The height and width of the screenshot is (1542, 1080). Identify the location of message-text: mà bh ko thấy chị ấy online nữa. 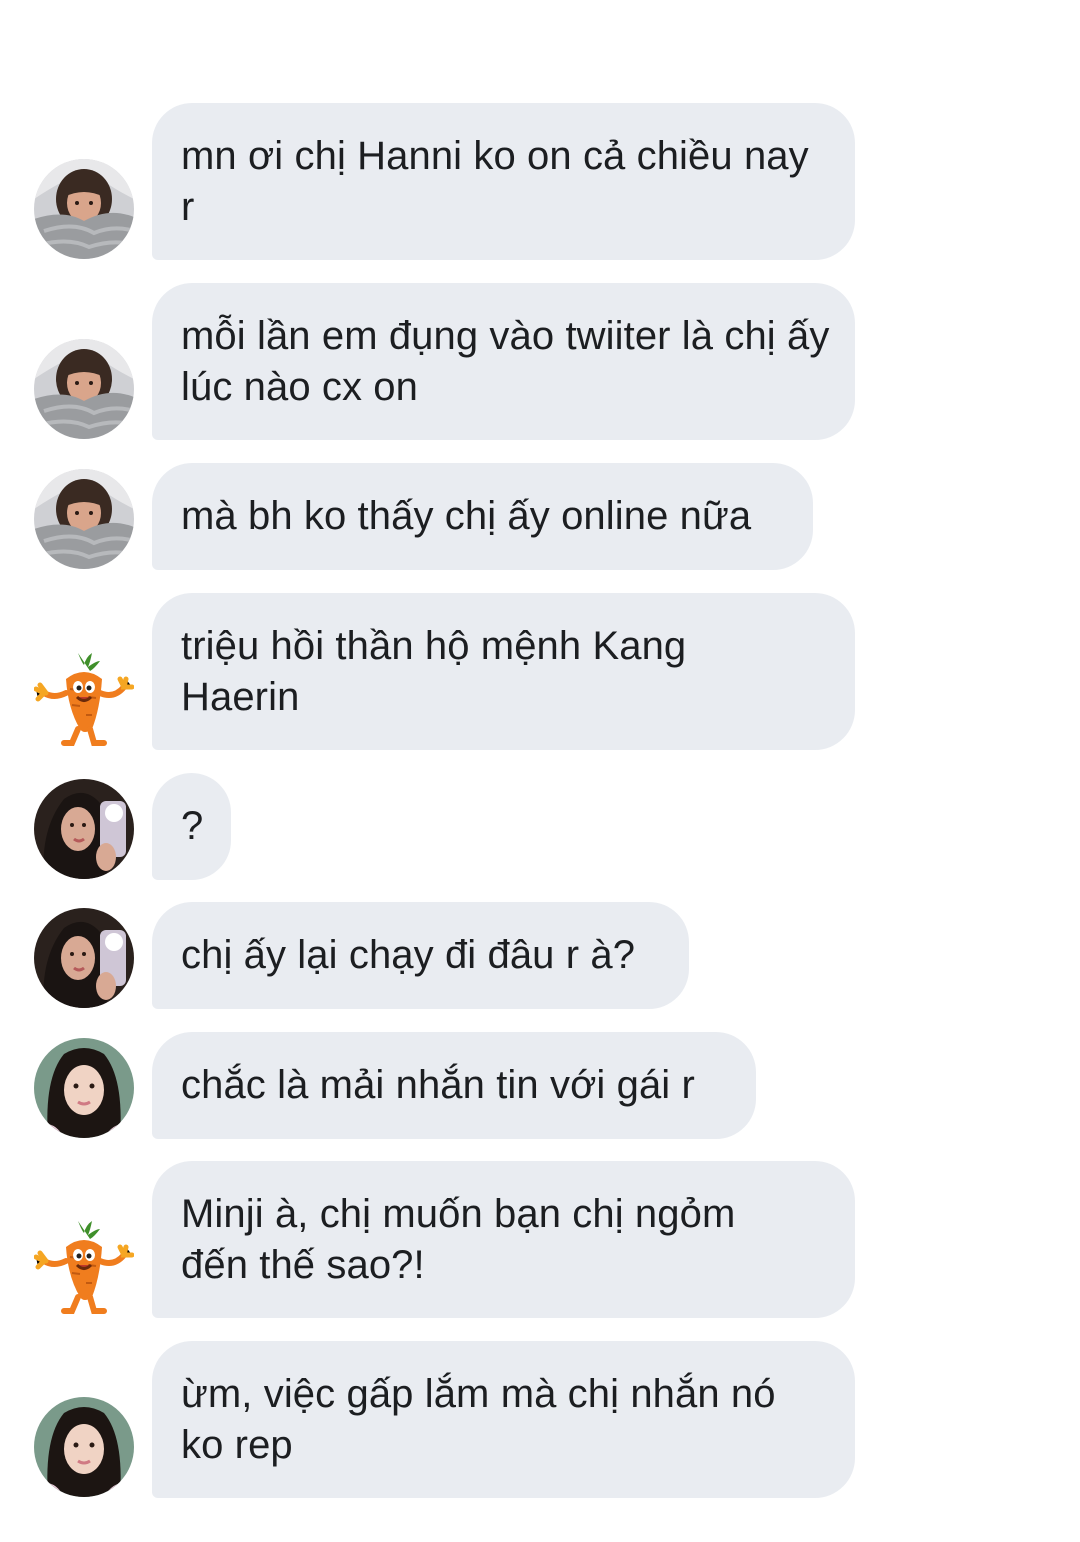
(466, 516).